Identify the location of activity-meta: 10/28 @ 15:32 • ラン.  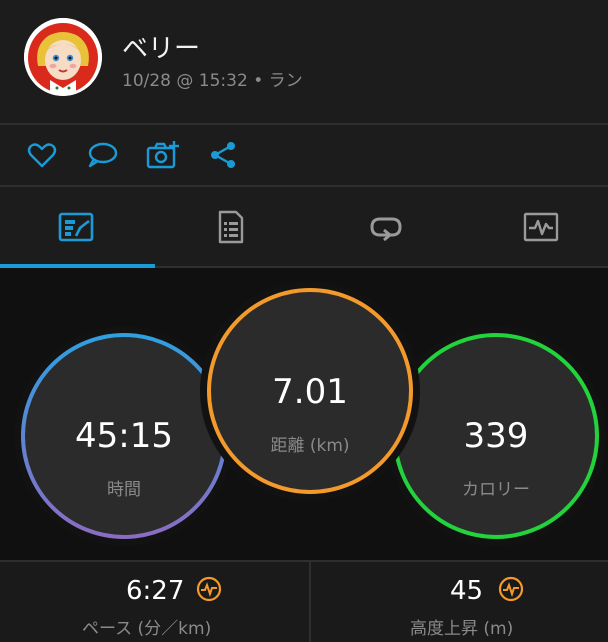
(212, 81).